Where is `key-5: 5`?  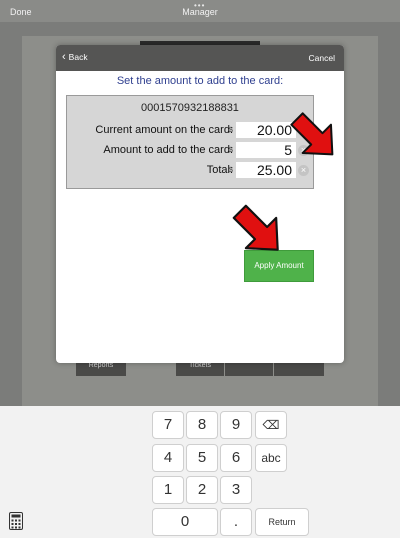 key-5: 5 is located at coordinates (202, 458).